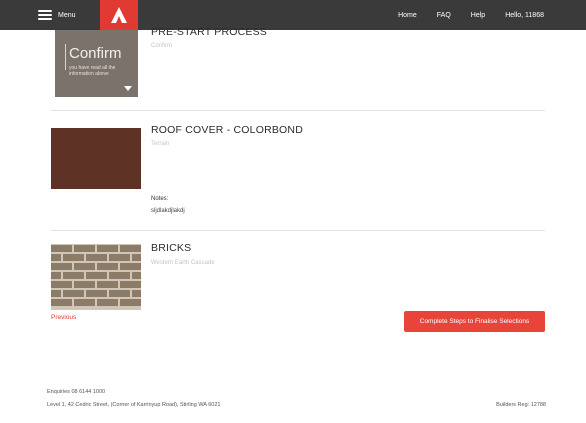  Describe the element at coordinates (45, 15) in the screenshot. I see `hamburger-icon` at that location.